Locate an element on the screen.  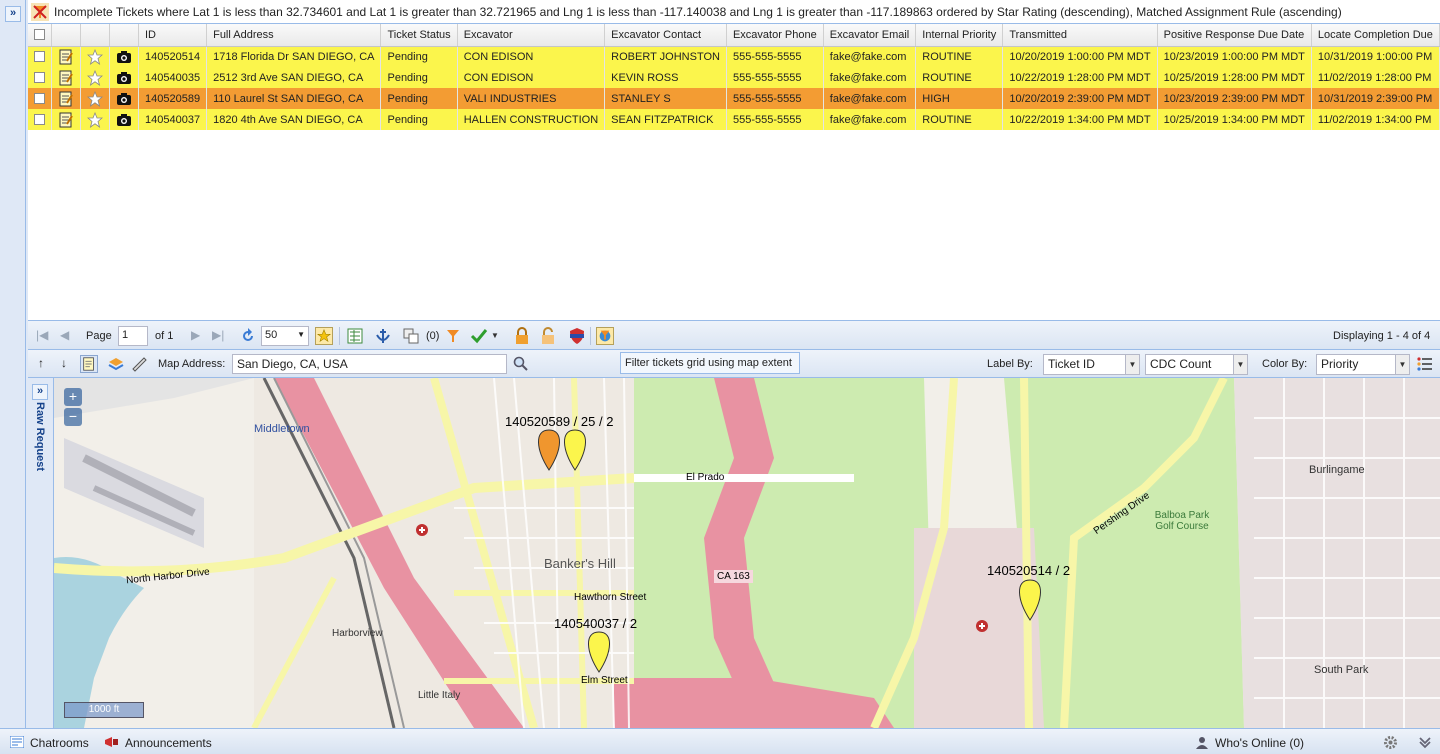
column-header-excavator-email: Excavator Email is located at coordinates (870, 35).